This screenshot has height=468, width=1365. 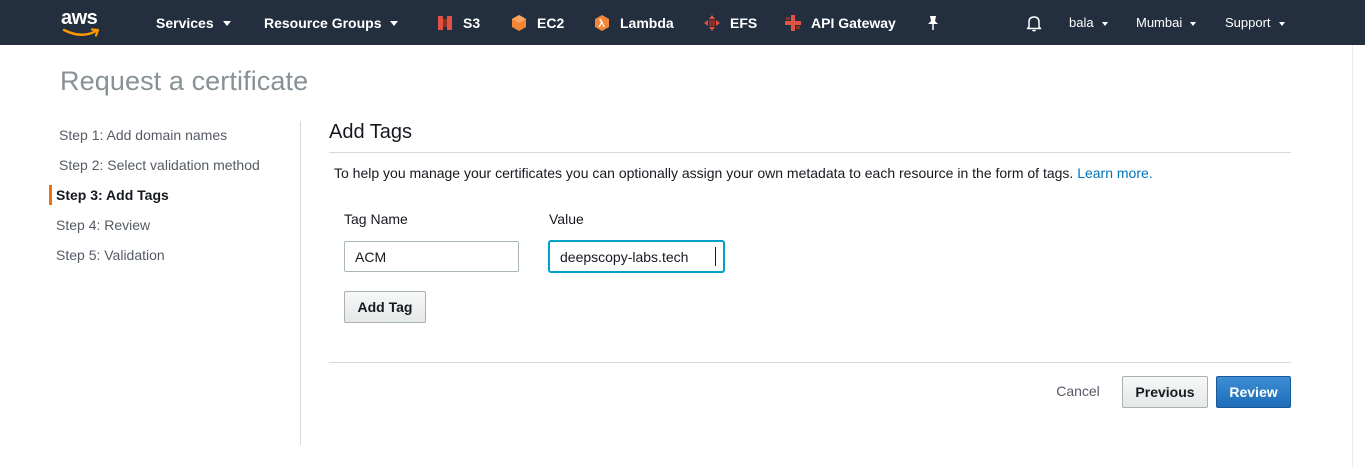 I want to click on step-select-validation-method: Step 2: Select validation method, so click(x=174, y=165).